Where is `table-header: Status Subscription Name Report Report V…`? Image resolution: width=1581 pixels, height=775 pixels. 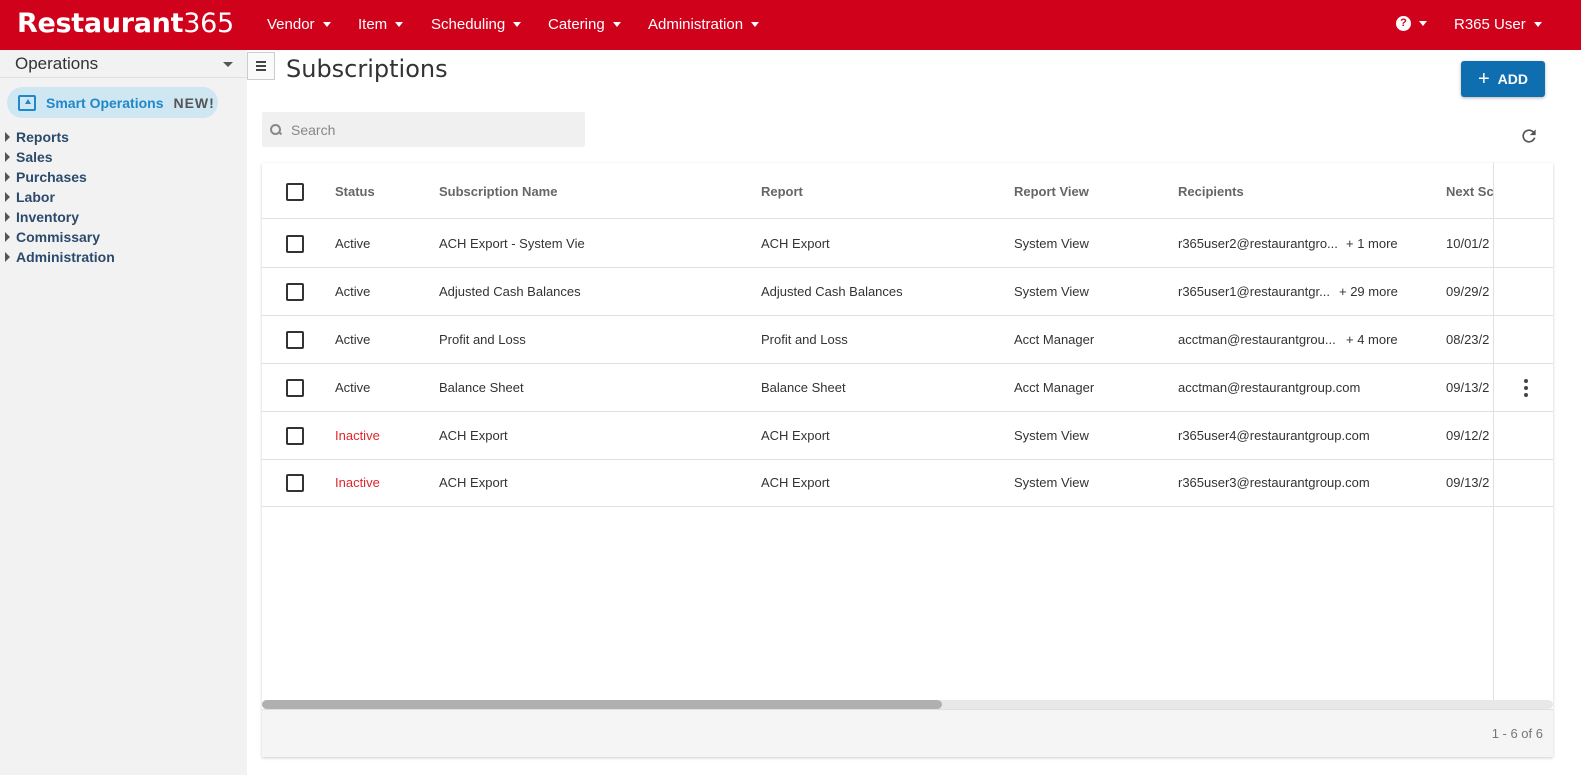 table-header: Status Subscription Name Report Report V… is located at coordinates (907, 191).